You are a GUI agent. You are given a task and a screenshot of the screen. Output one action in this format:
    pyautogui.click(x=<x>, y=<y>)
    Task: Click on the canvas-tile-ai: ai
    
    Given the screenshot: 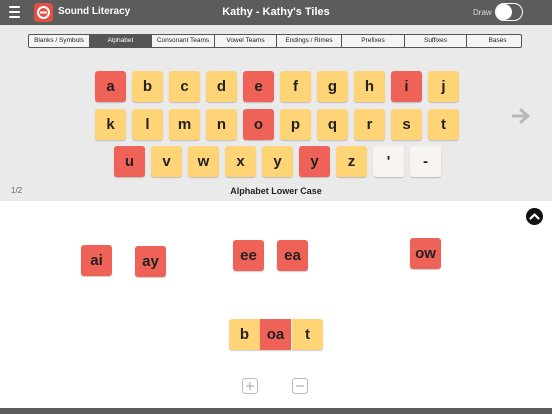 What is the action you would take?
    pyautogui.click(x=96, y=260)
    